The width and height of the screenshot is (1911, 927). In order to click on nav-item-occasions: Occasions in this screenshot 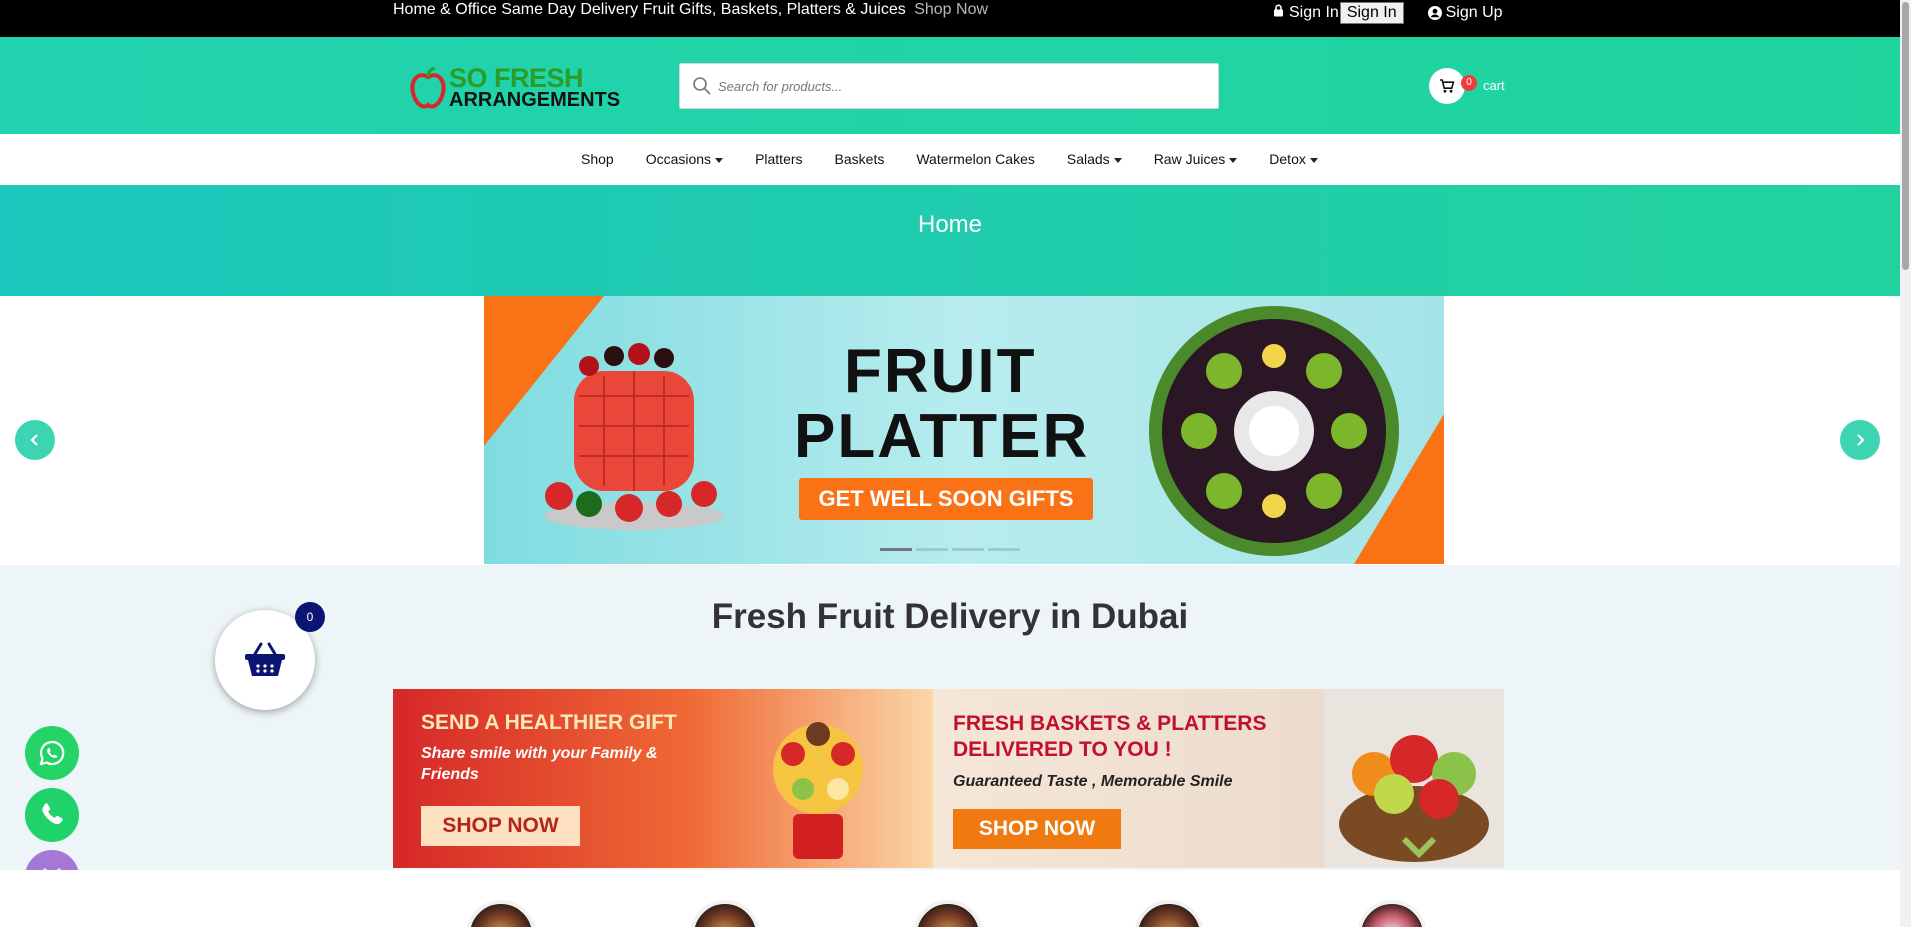, I will do `click(684, 159)`.